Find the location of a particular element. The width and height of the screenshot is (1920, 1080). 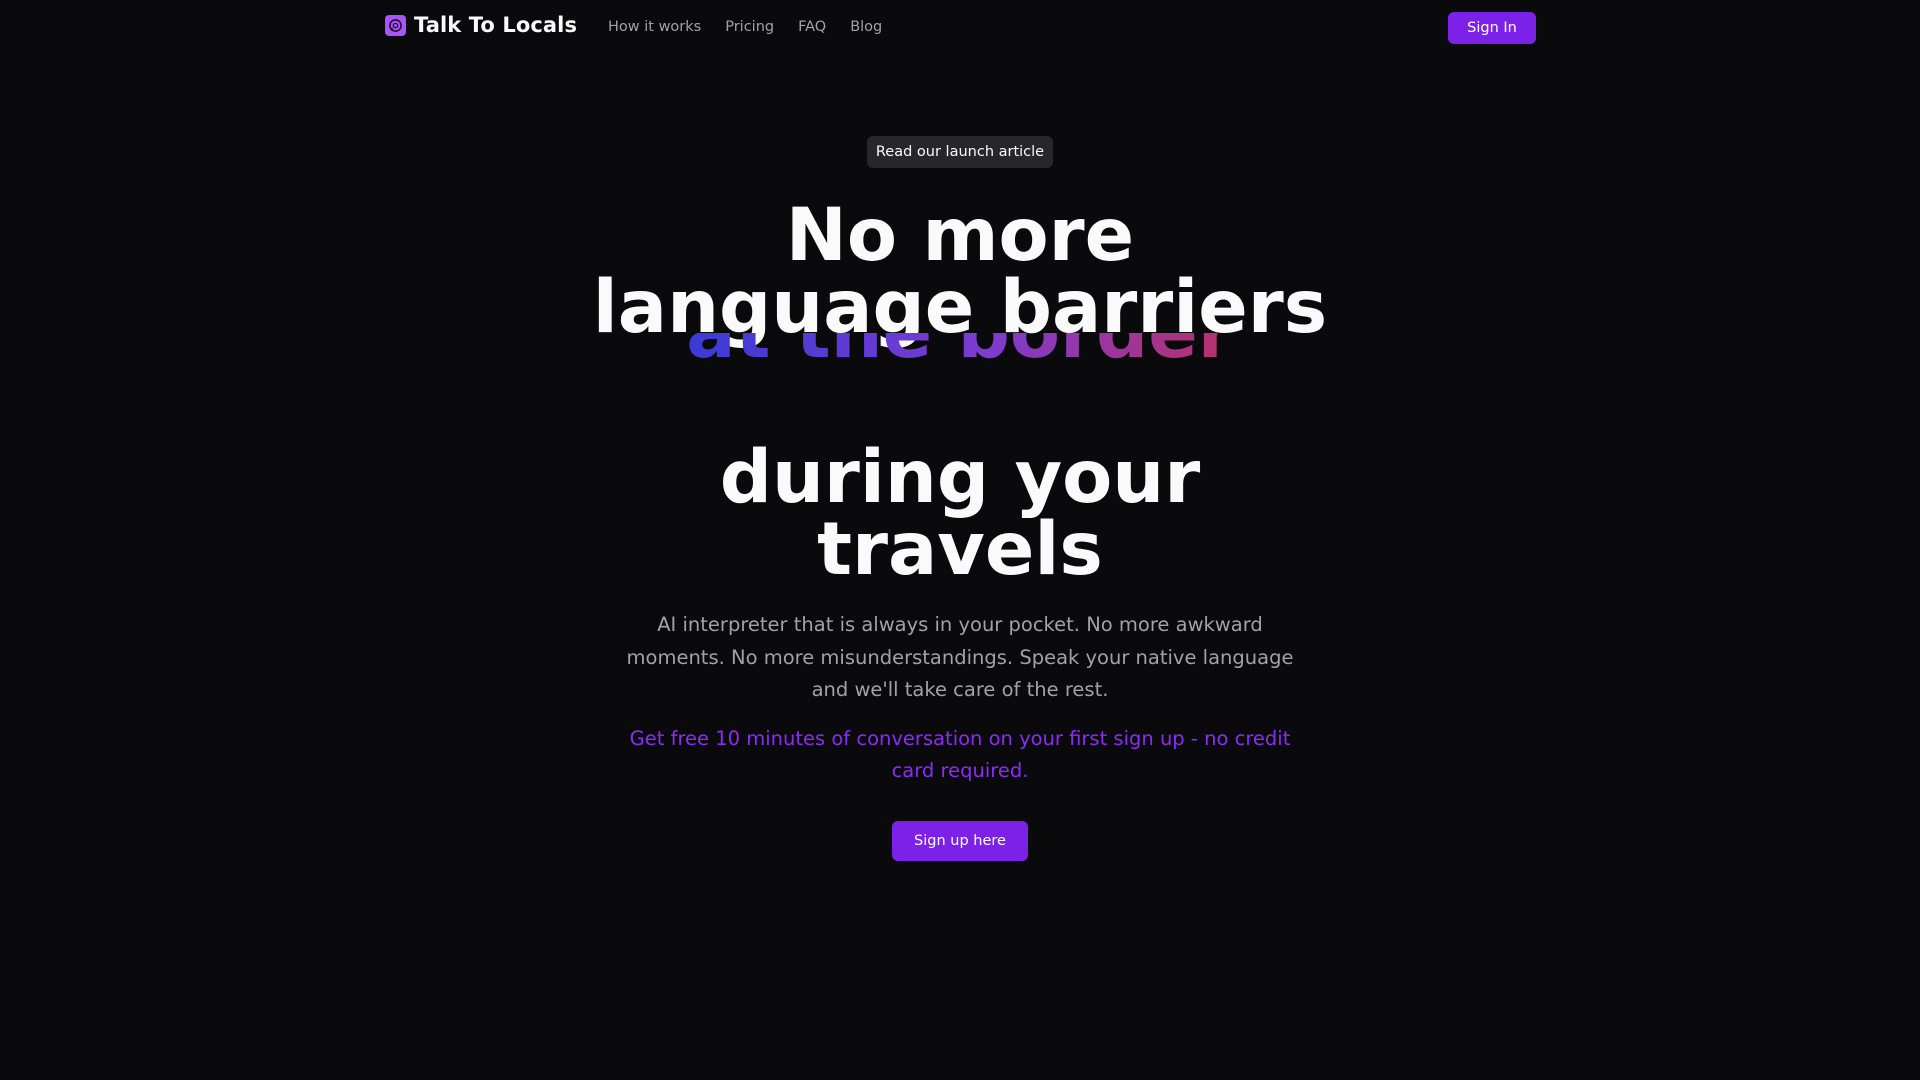

headline-rotator: at the border is located at coordinates (960, 353).